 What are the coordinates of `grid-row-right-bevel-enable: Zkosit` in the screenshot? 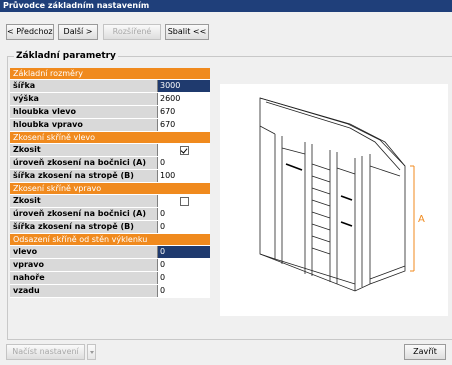 It's located at (110, 201).